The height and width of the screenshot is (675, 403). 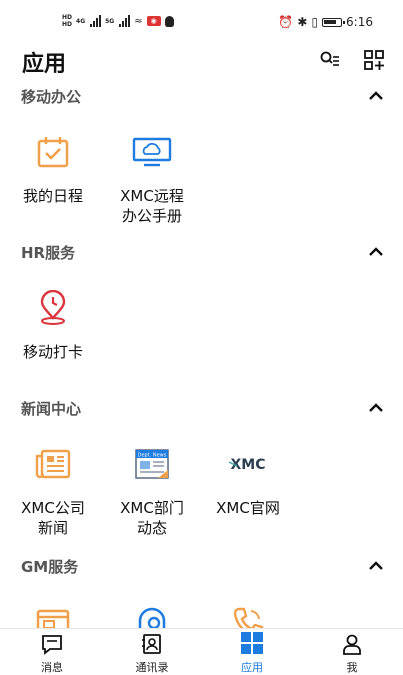 I want to click on app-my-schedule: 我的日程, so click(x=53, y=168).